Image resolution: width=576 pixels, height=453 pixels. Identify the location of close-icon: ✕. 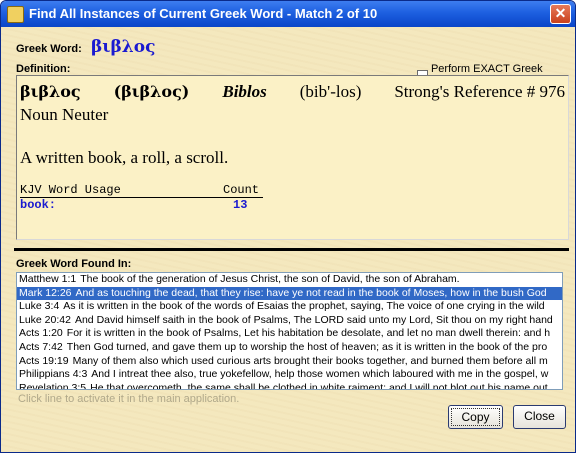
(560, 14).